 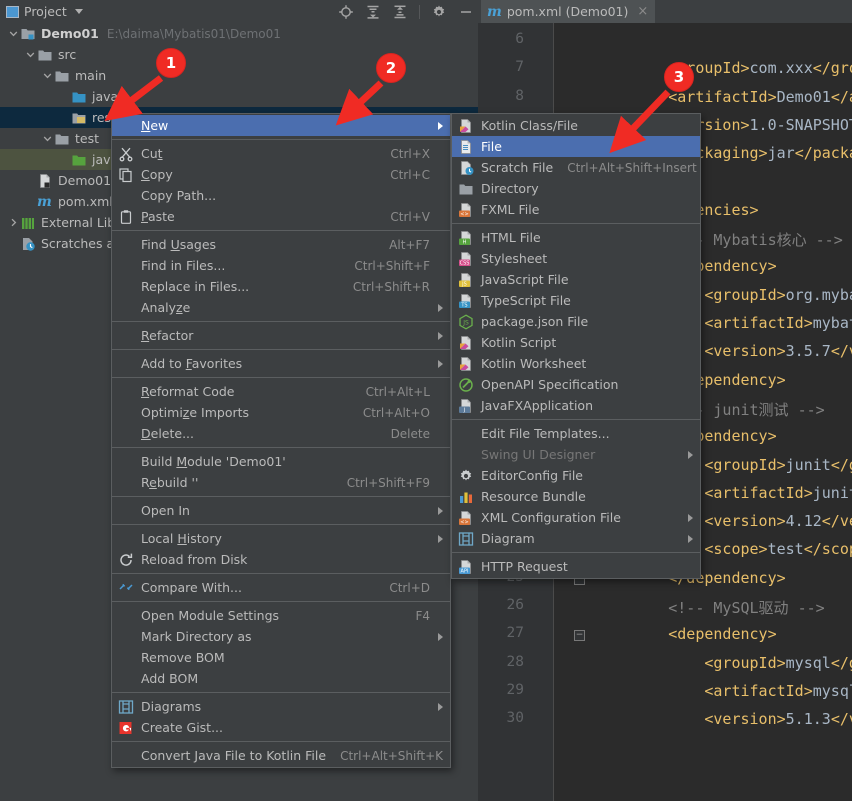 I want to click on menu-item-rebuild-default: Rebuild '' Ctrl+Shift+F9, so click(x=281, y=482).